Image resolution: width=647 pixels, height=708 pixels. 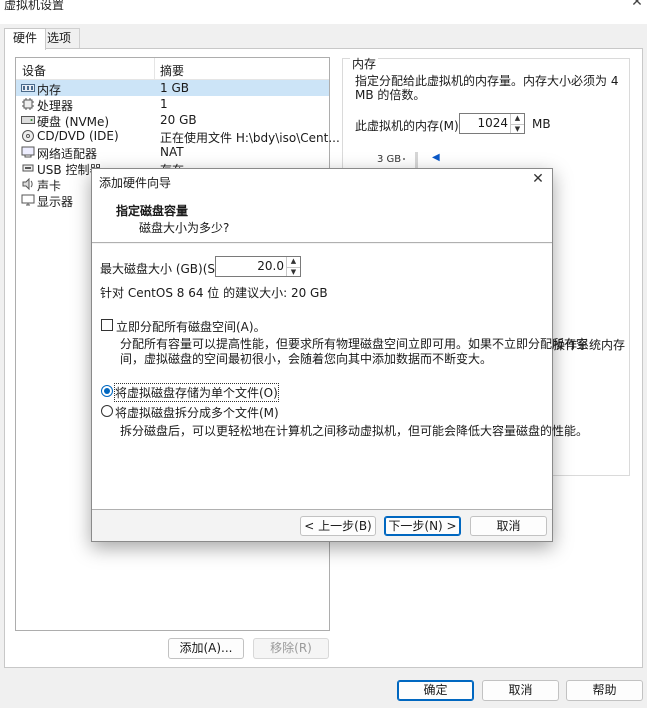 I want to click on single-file-label: 将虚拟磁盘存储为单个文件(O), so click(x=196, y=392).